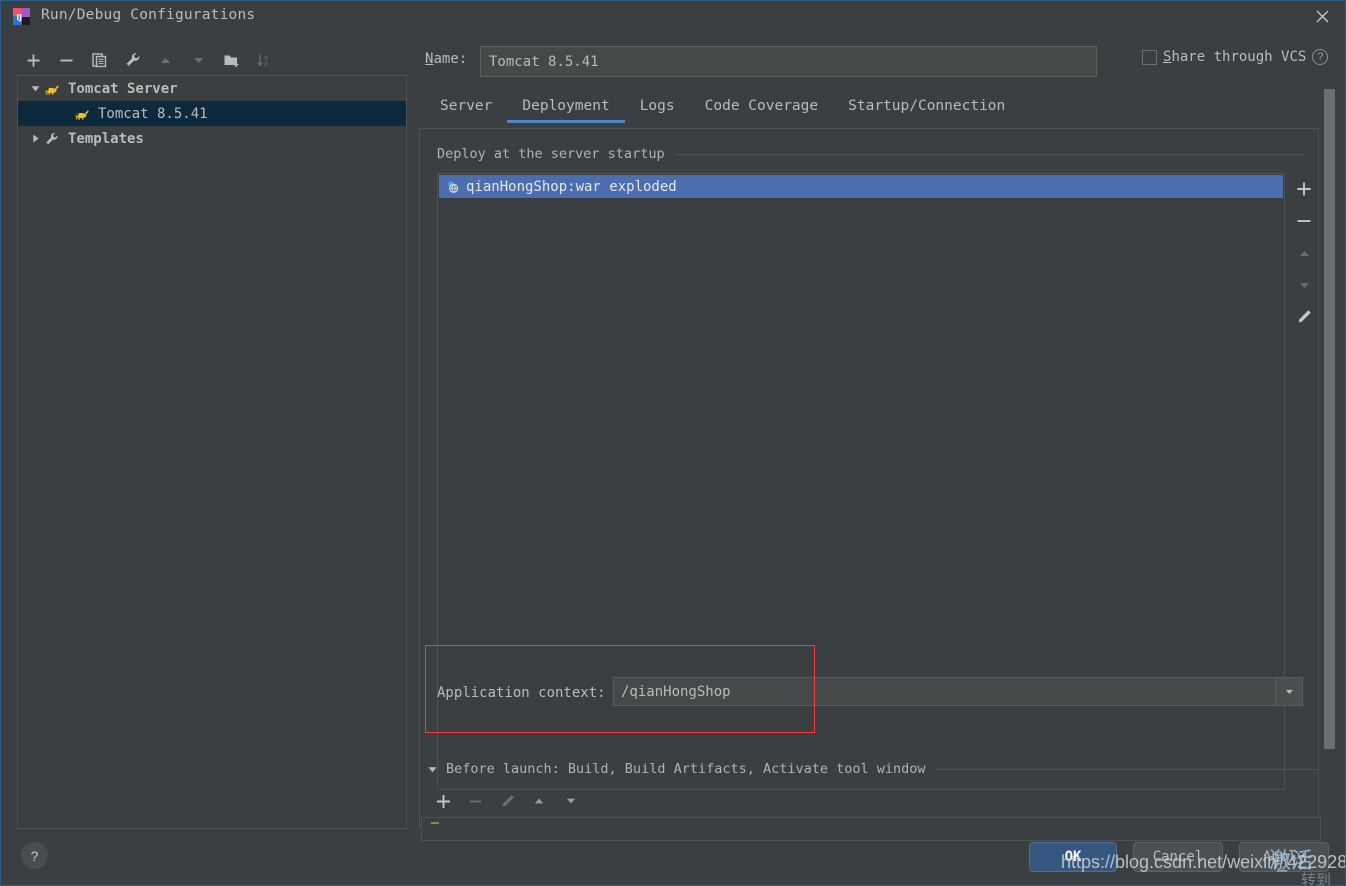  I want to click on bottom-strip, so click(673, 882).